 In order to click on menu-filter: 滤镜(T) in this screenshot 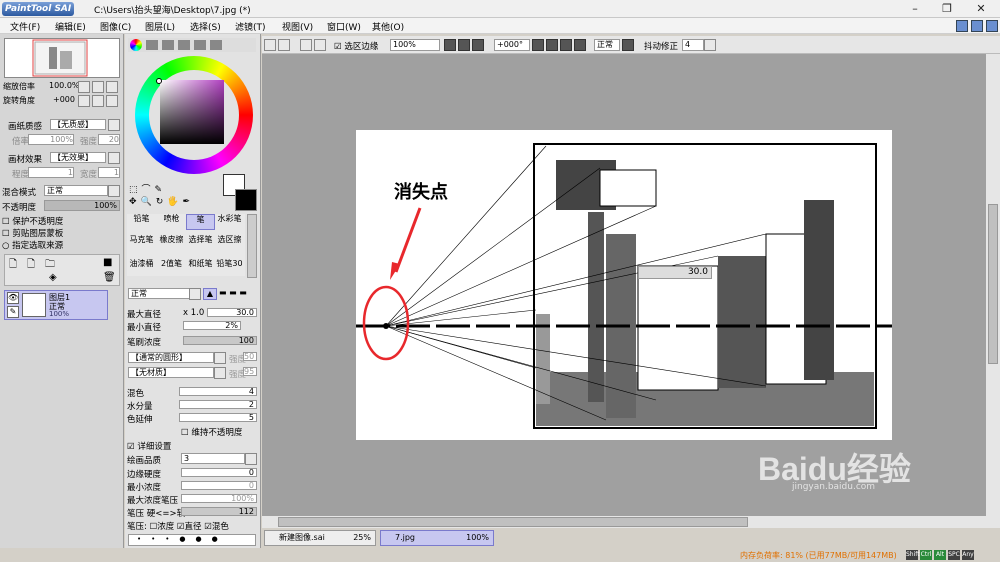, I will do `click(250, 26)`.